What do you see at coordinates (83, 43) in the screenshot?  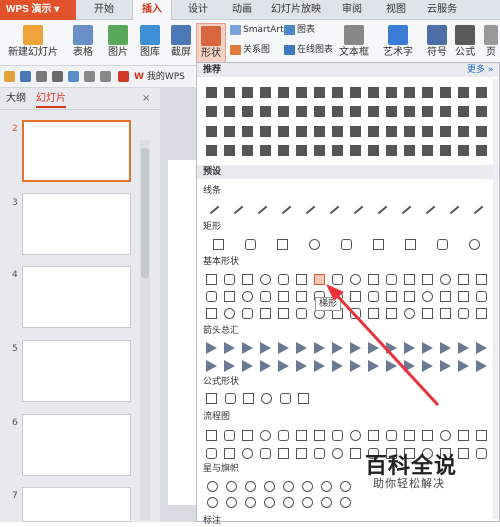 I see `table-button: 表格` at bounding box center [83, 43].